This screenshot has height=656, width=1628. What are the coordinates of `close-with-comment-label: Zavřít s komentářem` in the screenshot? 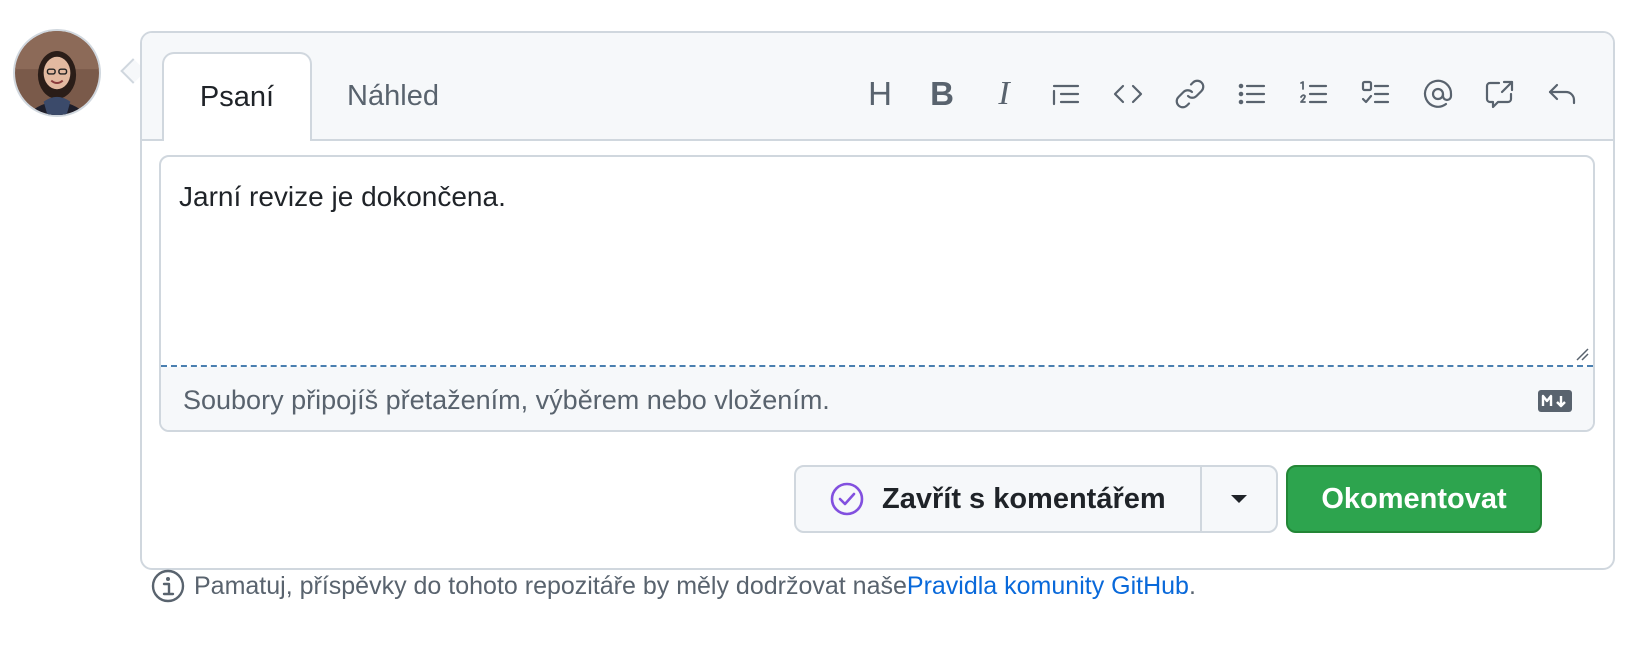 It's located at (1024, 498).